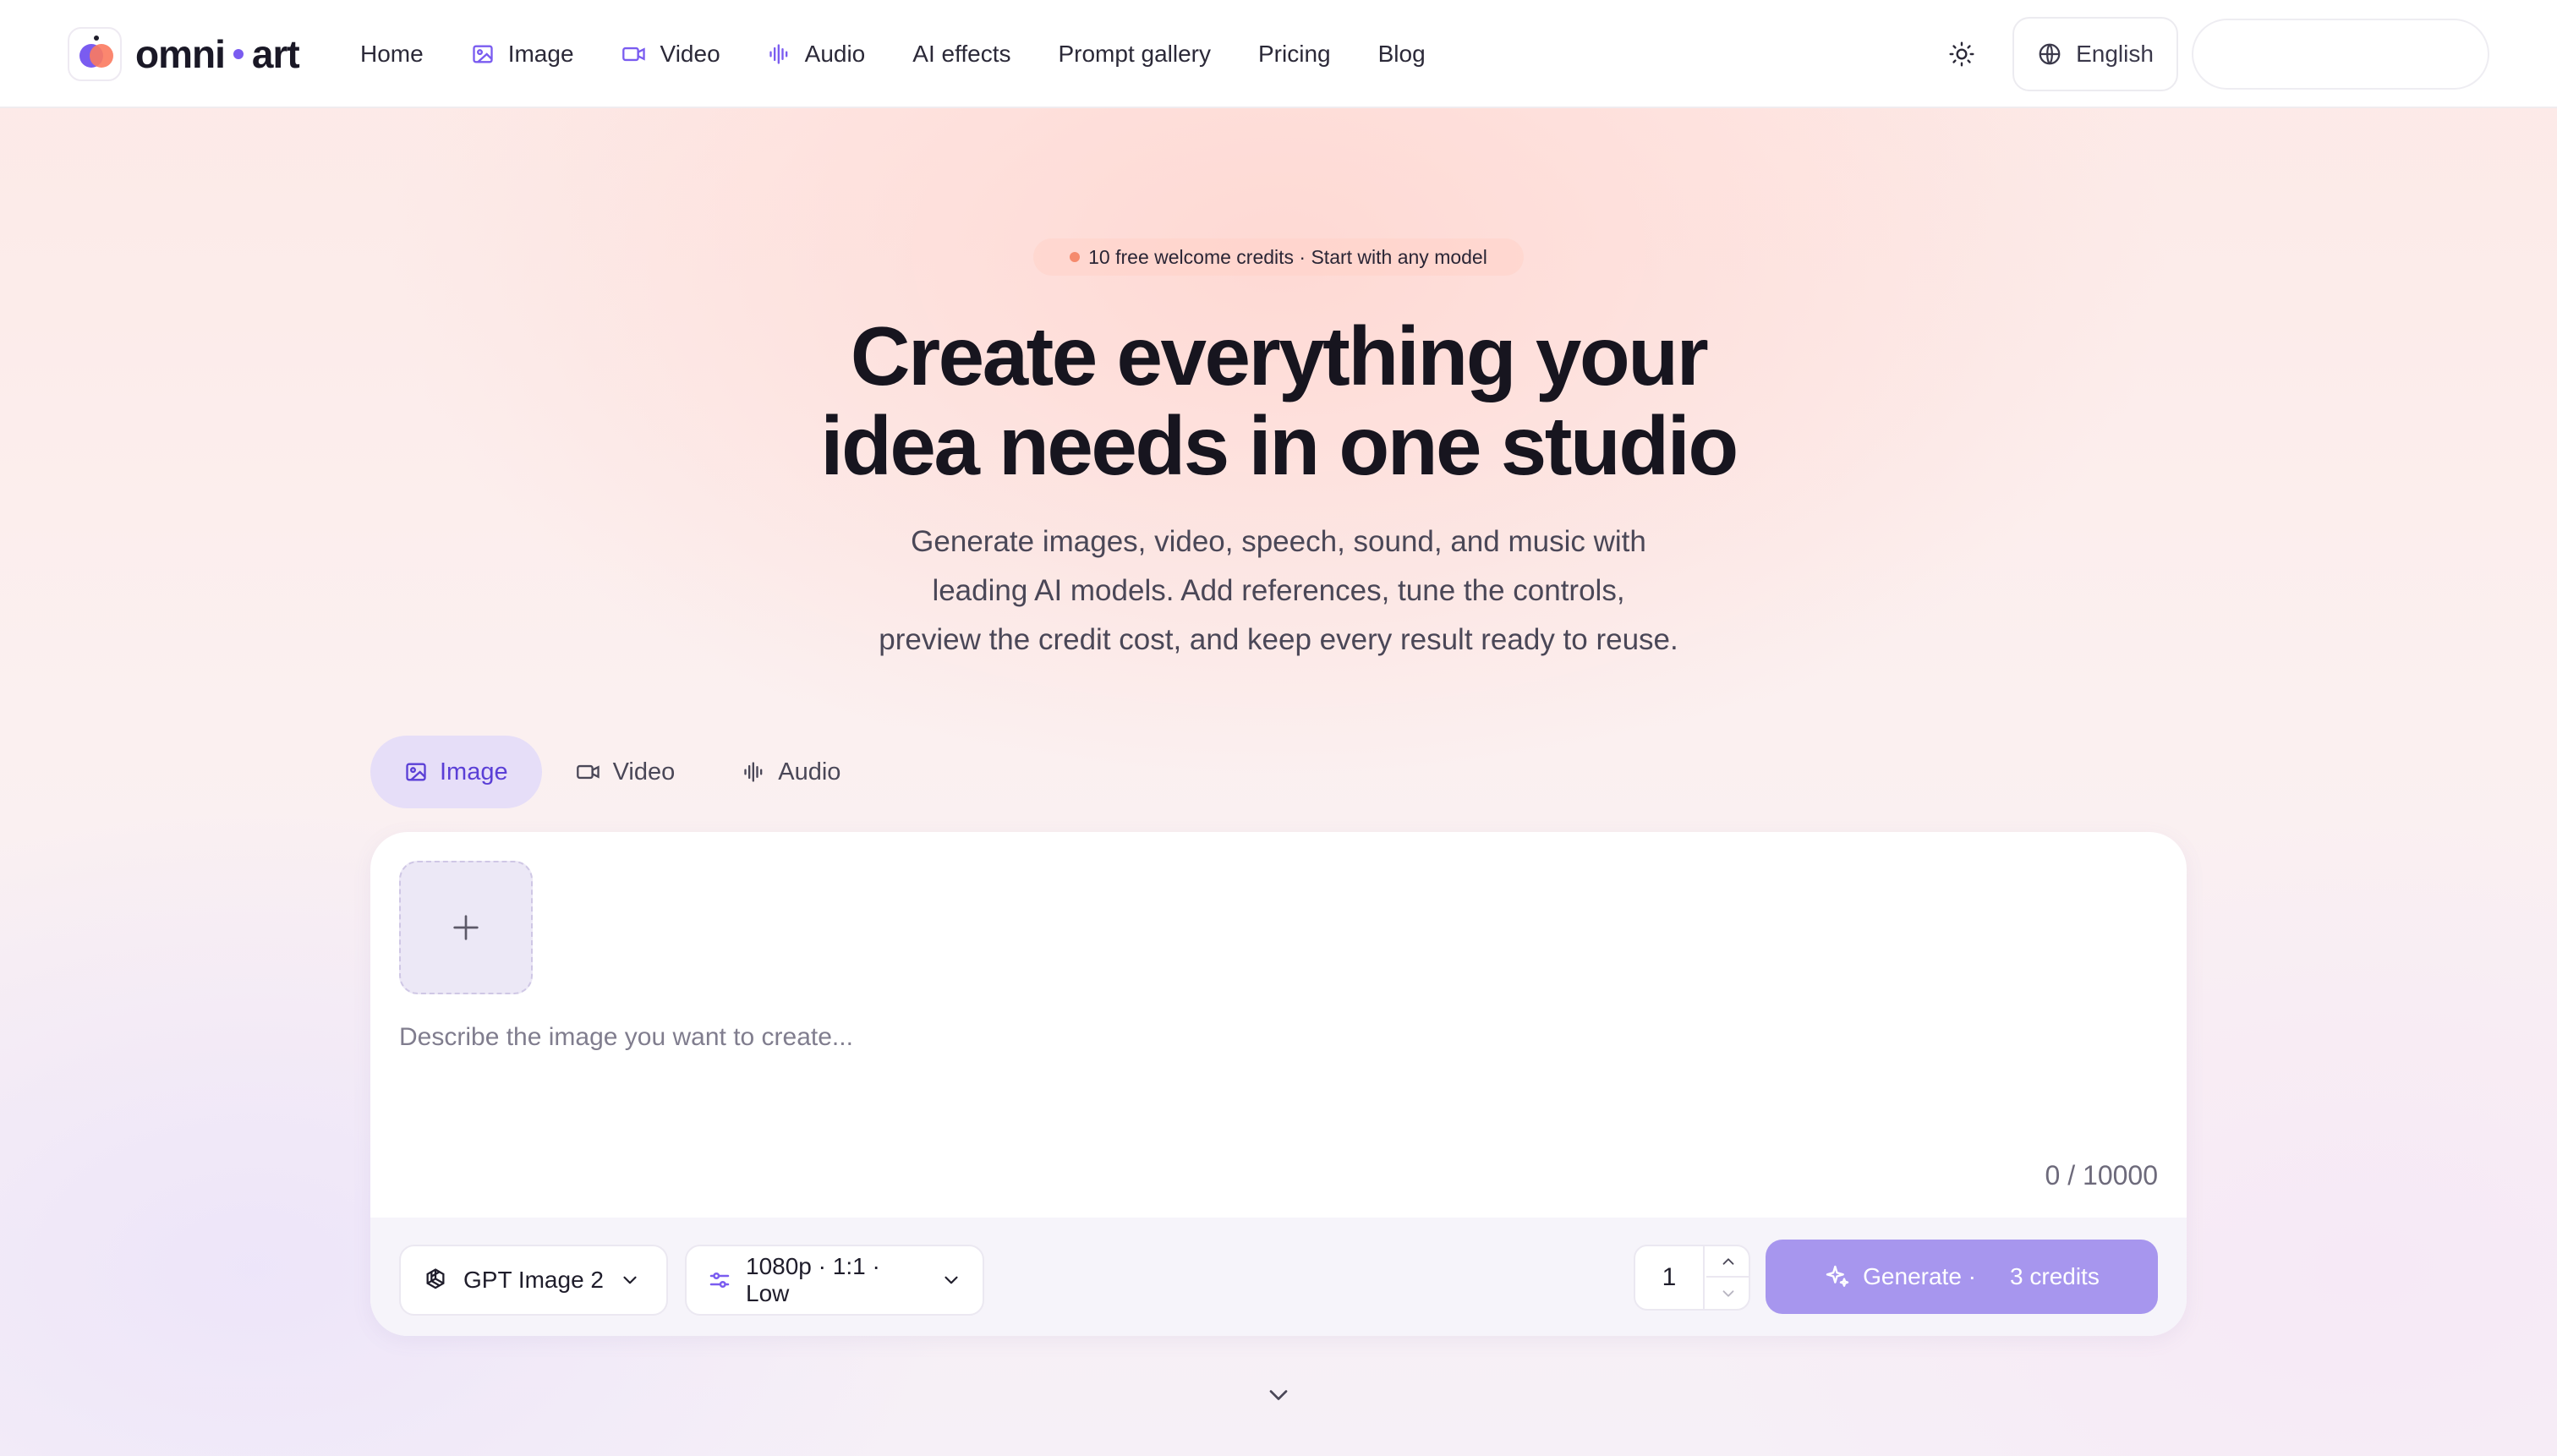 The width and height of the screenshot is (2557, 1456). I want to click on account-button, so click(2340, 55).